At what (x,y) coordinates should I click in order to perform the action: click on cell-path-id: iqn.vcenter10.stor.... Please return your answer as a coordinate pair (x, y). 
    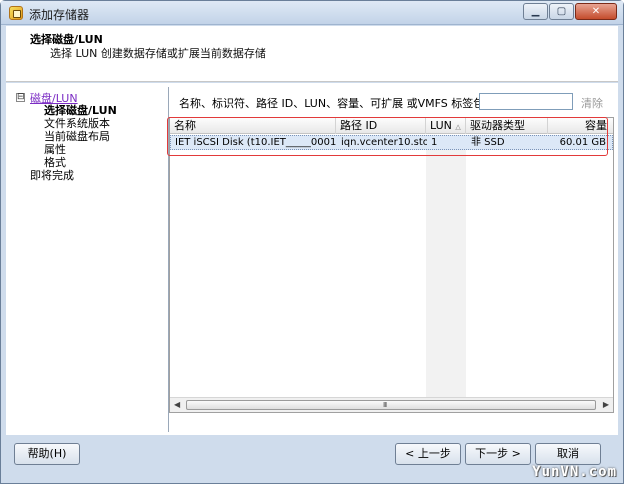
    Looking at the image, I should click on (384, 142).